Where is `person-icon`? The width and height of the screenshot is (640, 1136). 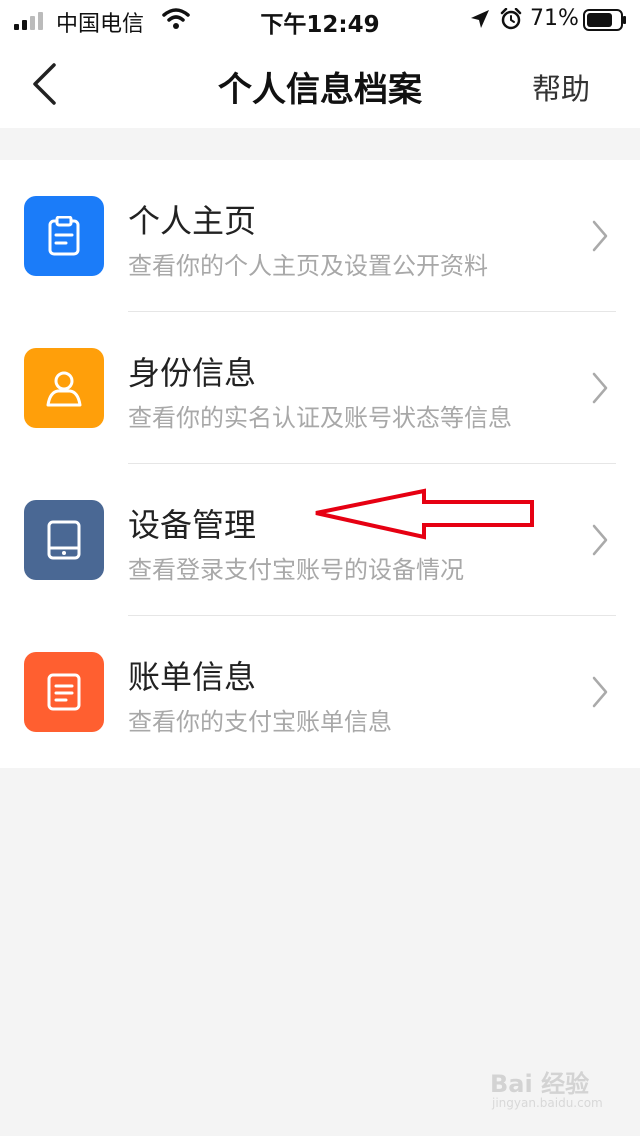
person-icon is located at coordinates (64, 389).